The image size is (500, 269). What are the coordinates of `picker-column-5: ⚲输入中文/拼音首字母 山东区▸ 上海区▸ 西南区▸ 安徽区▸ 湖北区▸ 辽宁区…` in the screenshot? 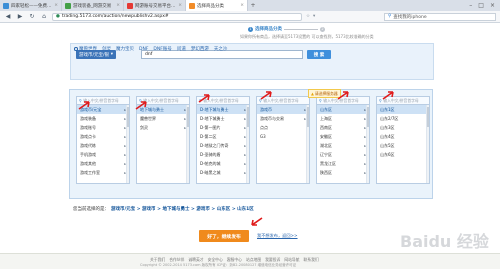 It's located at (343, 140).